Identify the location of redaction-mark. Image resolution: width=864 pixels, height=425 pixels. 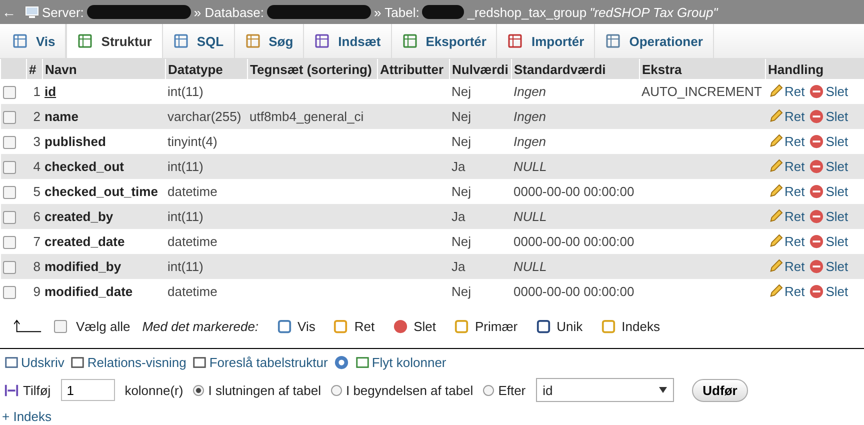
(443, 12).